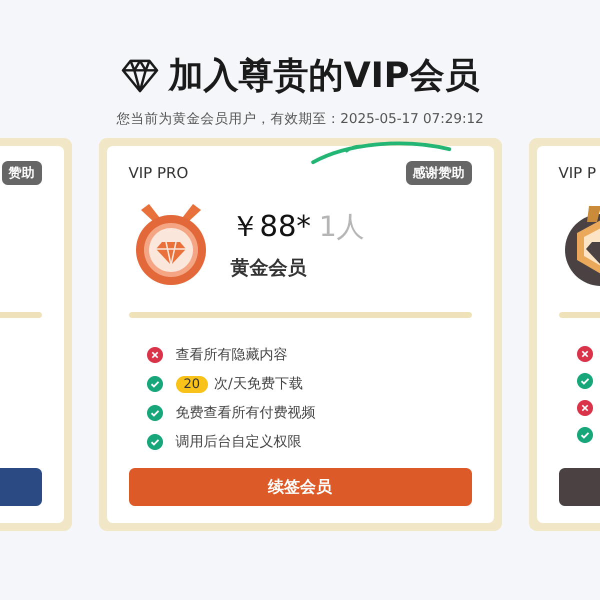 The width and height of the screenshot is (600, 600). What do you see at coordinates (577, 173) in the screenshot?
I see `plan-tier-label: VIP P` at bounding box center [577, 173].